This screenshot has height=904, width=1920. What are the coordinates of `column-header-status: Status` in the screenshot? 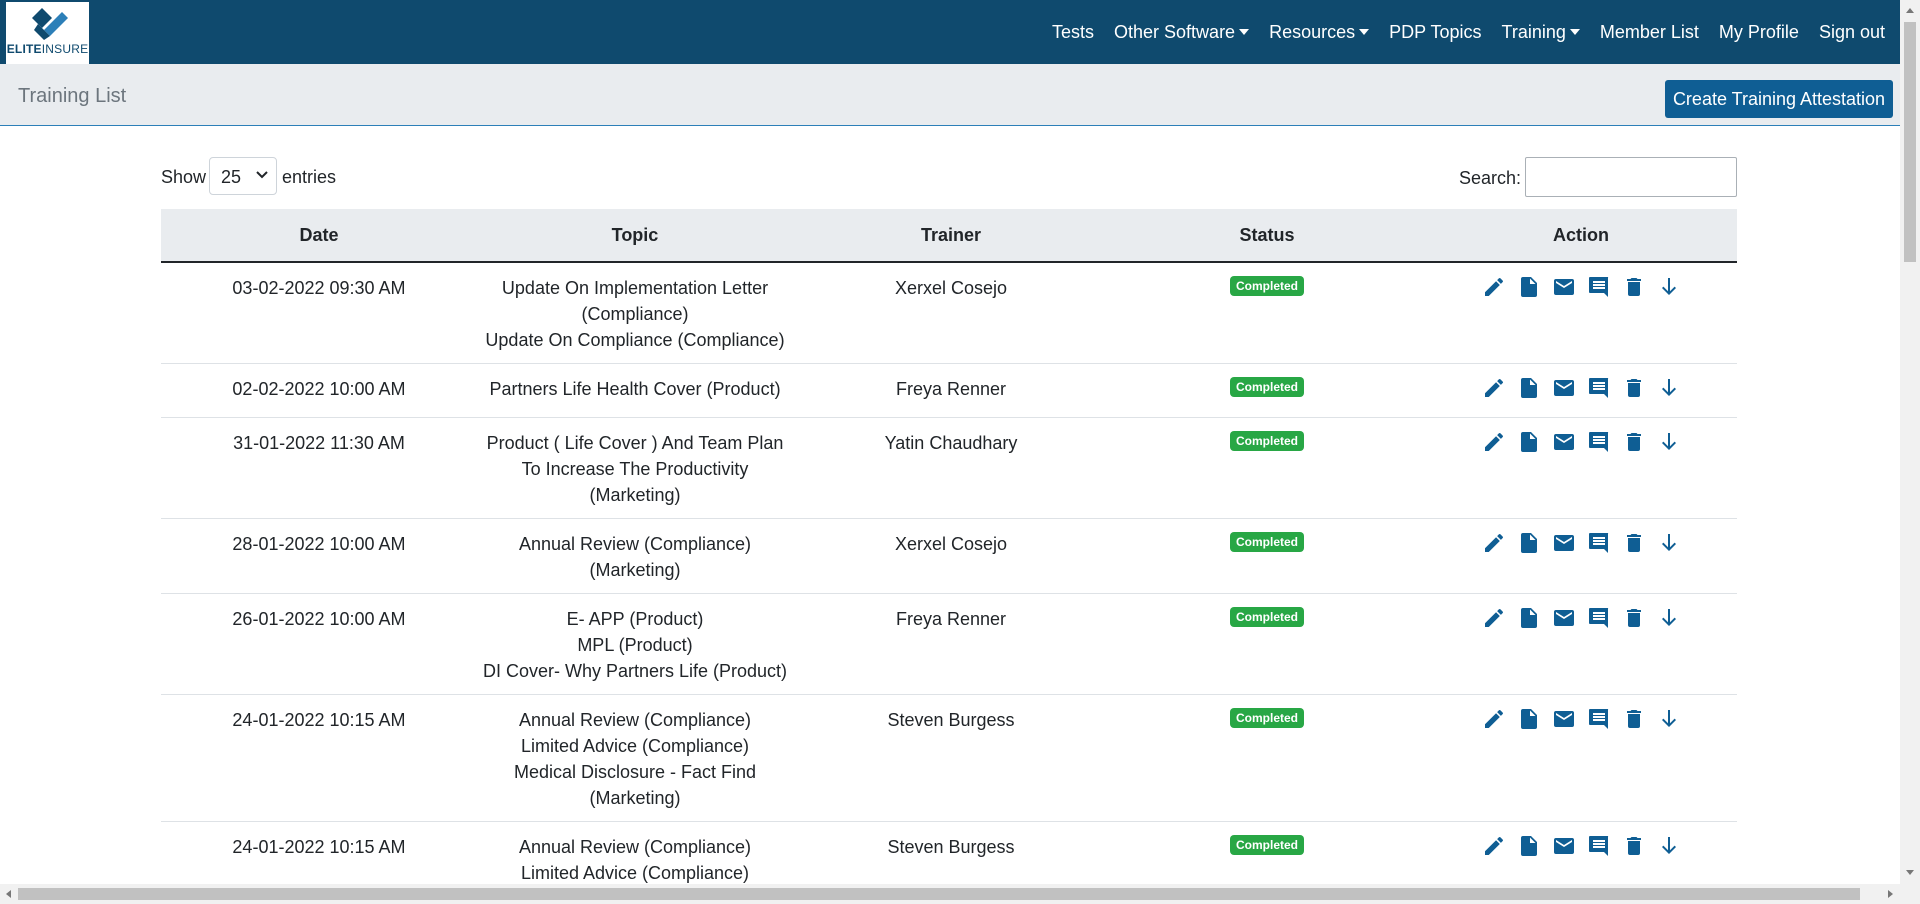 It's located at (1267, 236).